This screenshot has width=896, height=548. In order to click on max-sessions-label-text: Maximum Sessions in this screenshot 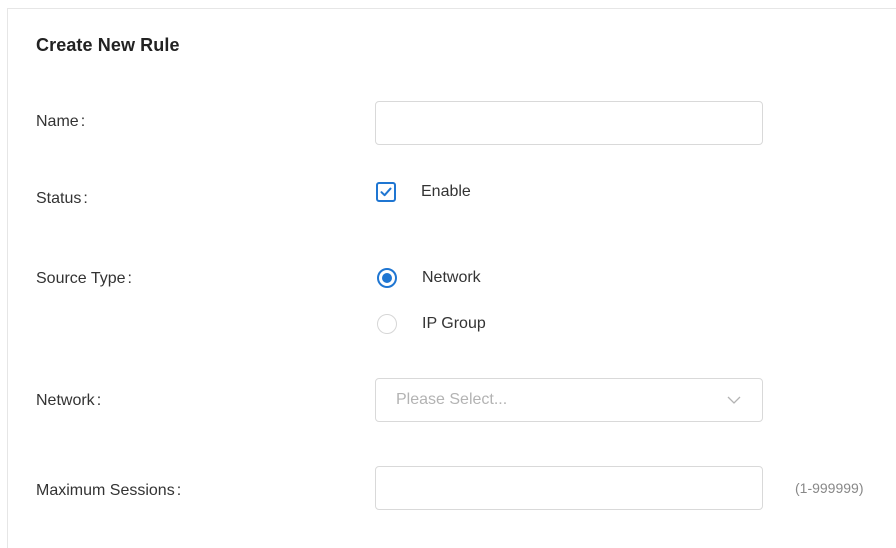, I will do `click(105, 490)`.